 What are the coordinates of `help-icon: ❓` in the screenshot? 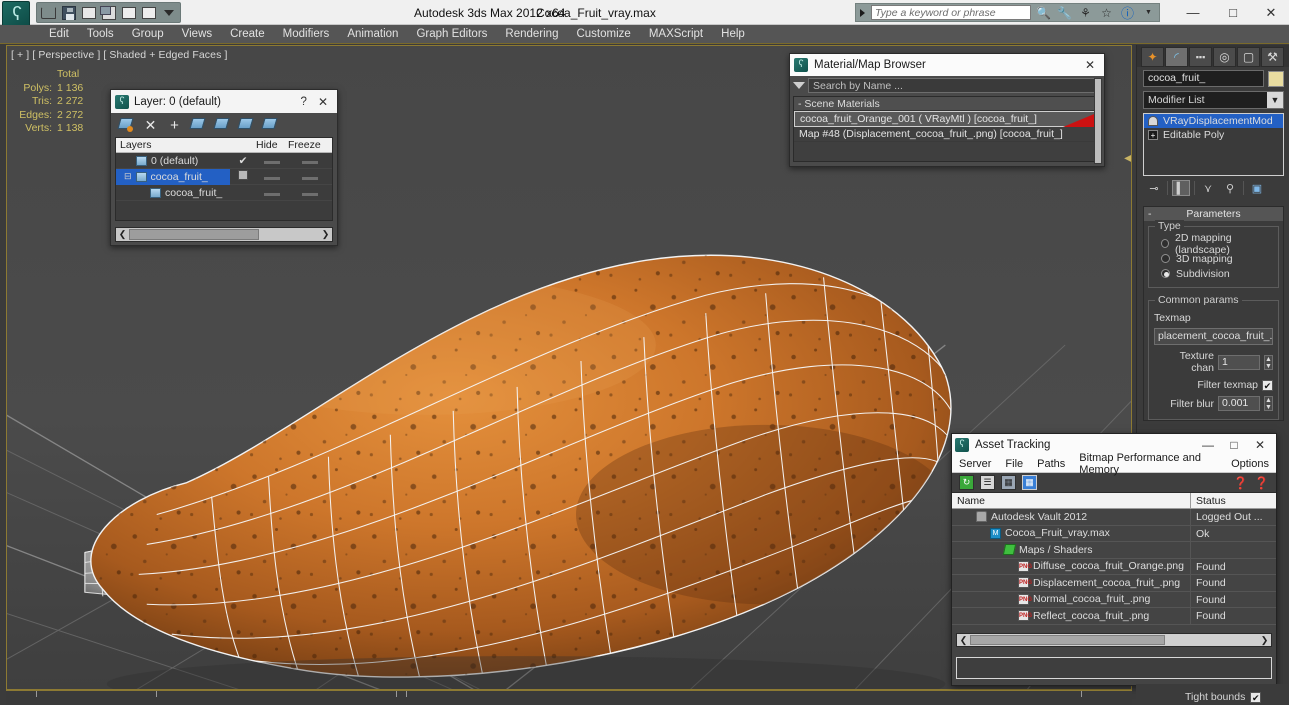 It's located at (1240, 482).